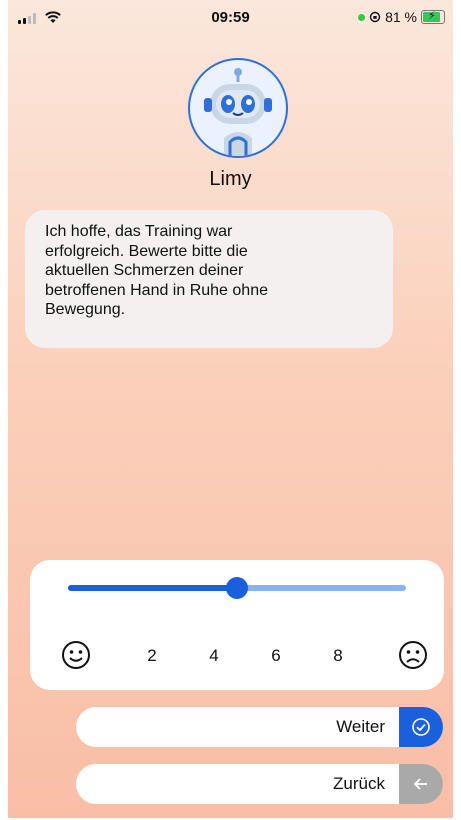  Describe the element at coordinates (360, 726) in the screenshot. I see `next-button-label: Weiter` at that location.